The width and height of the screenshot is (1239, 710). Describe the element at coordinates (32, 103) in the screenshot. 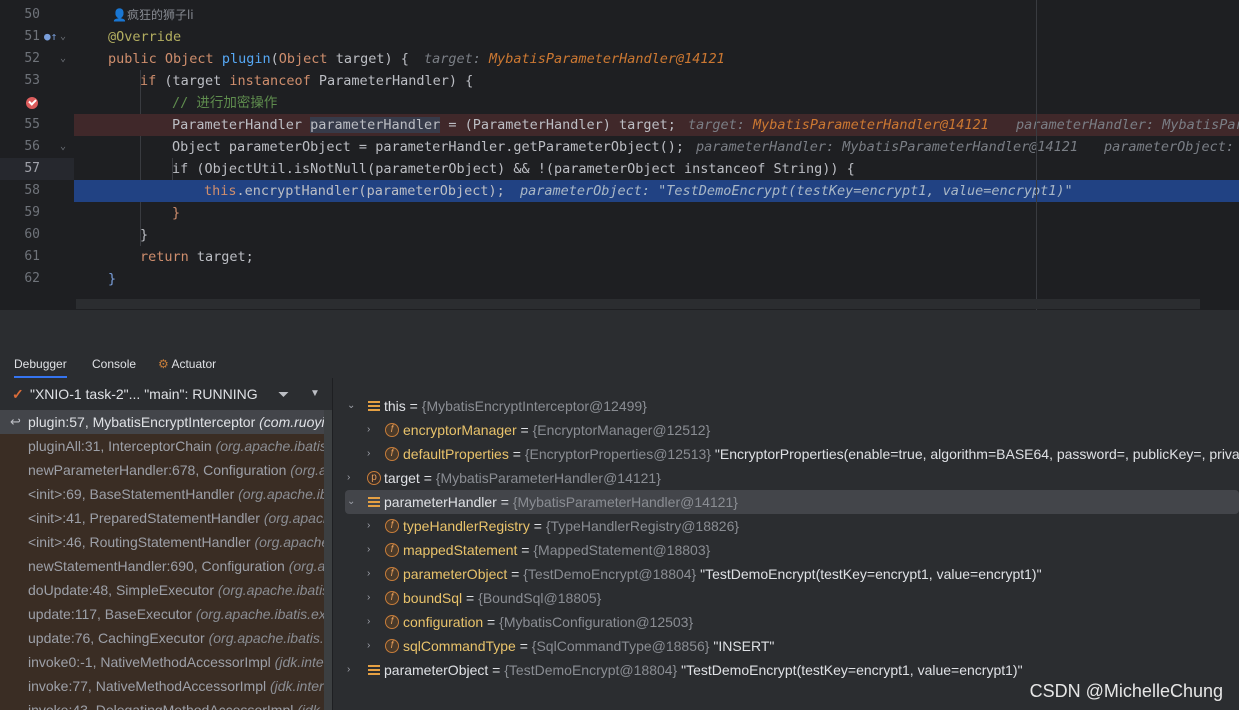

I see `breakpoint-icon` at that location.